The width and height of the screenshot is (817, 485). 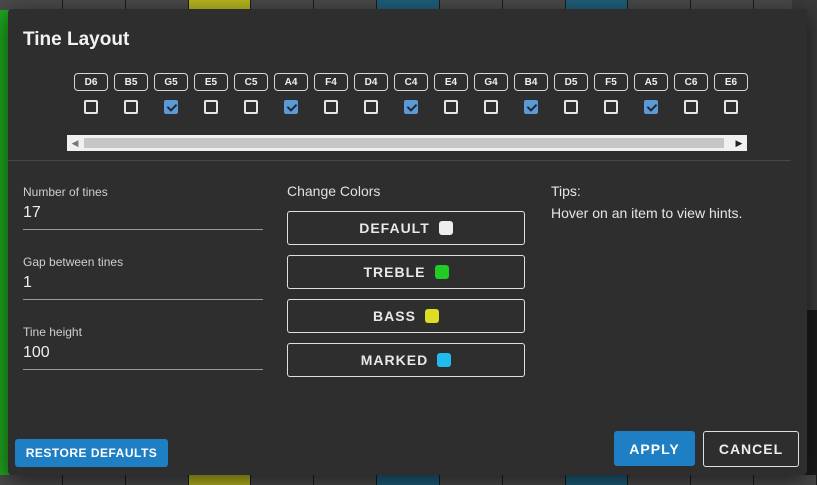 What do you see at coordinates (445, 228) in the screenshot?
I see `default-swatch-icon` at bounding box center [445, 228].